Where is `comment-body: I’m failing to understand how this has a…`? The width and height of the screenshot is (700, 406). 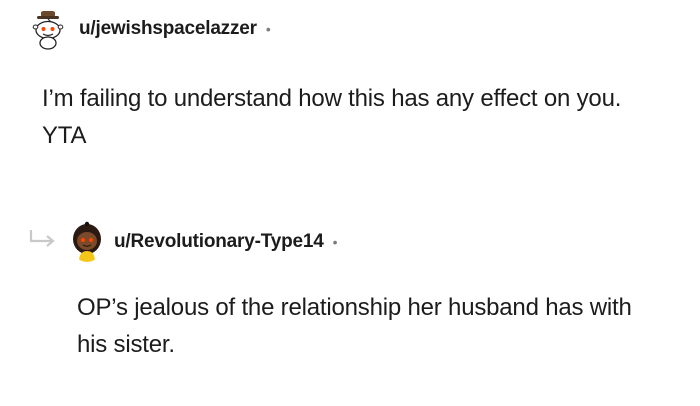
comment-body: I’m failing to understand how this has a… is located at coordinates (332, 117).